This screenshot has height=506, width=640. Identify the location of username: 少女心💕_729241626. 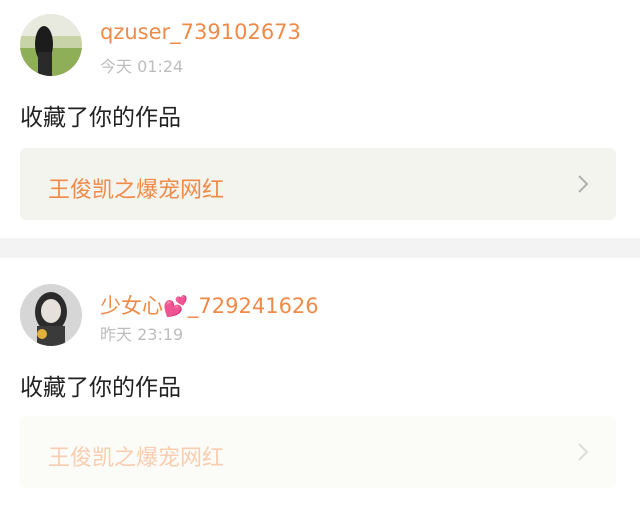
(209, 305).